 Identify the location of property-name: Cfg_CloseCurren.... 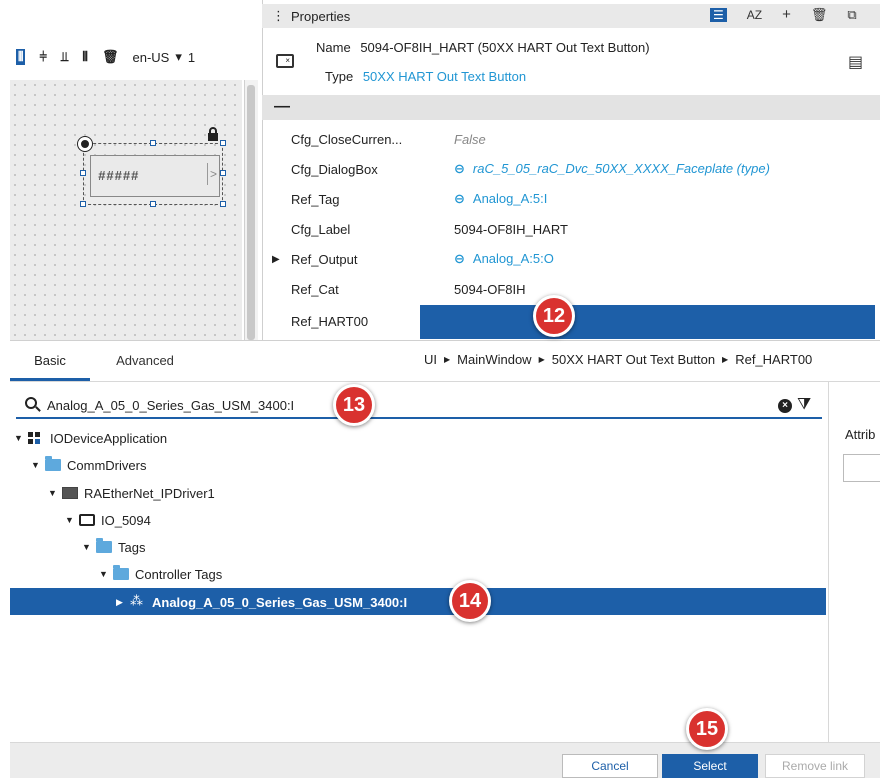
(347, 139).